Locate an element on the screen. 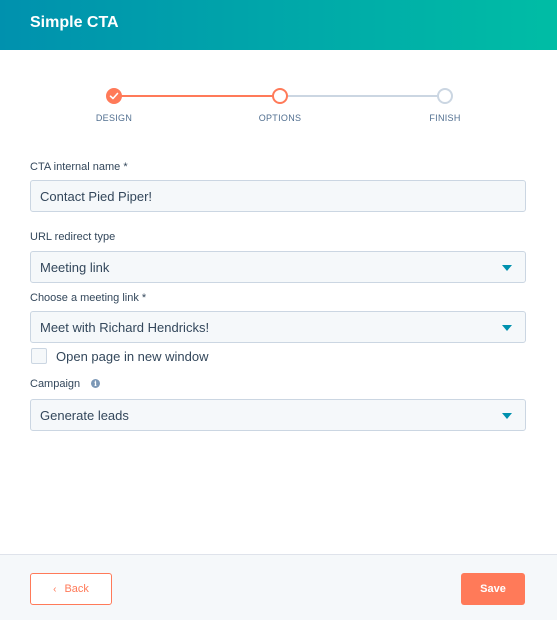  modal-title: Simple CTA is located at coordinates (74, 22).